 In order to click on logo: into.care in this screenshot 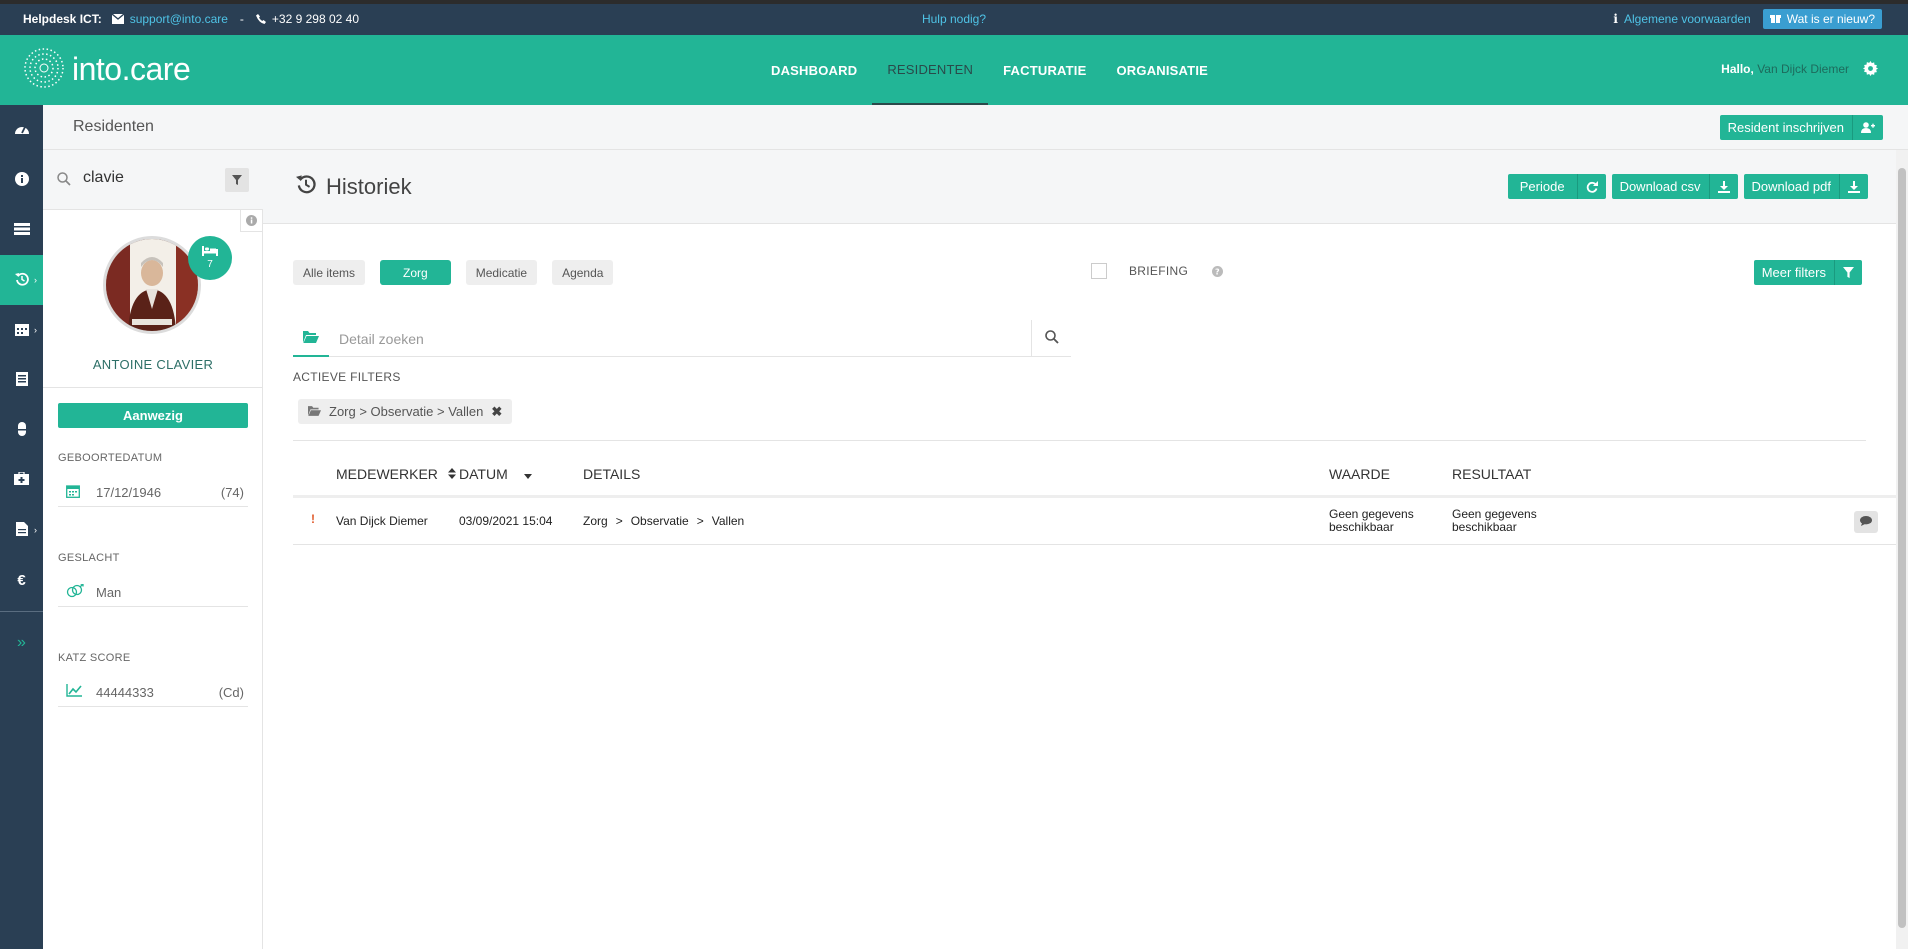, I will do `click(106, 69)`.